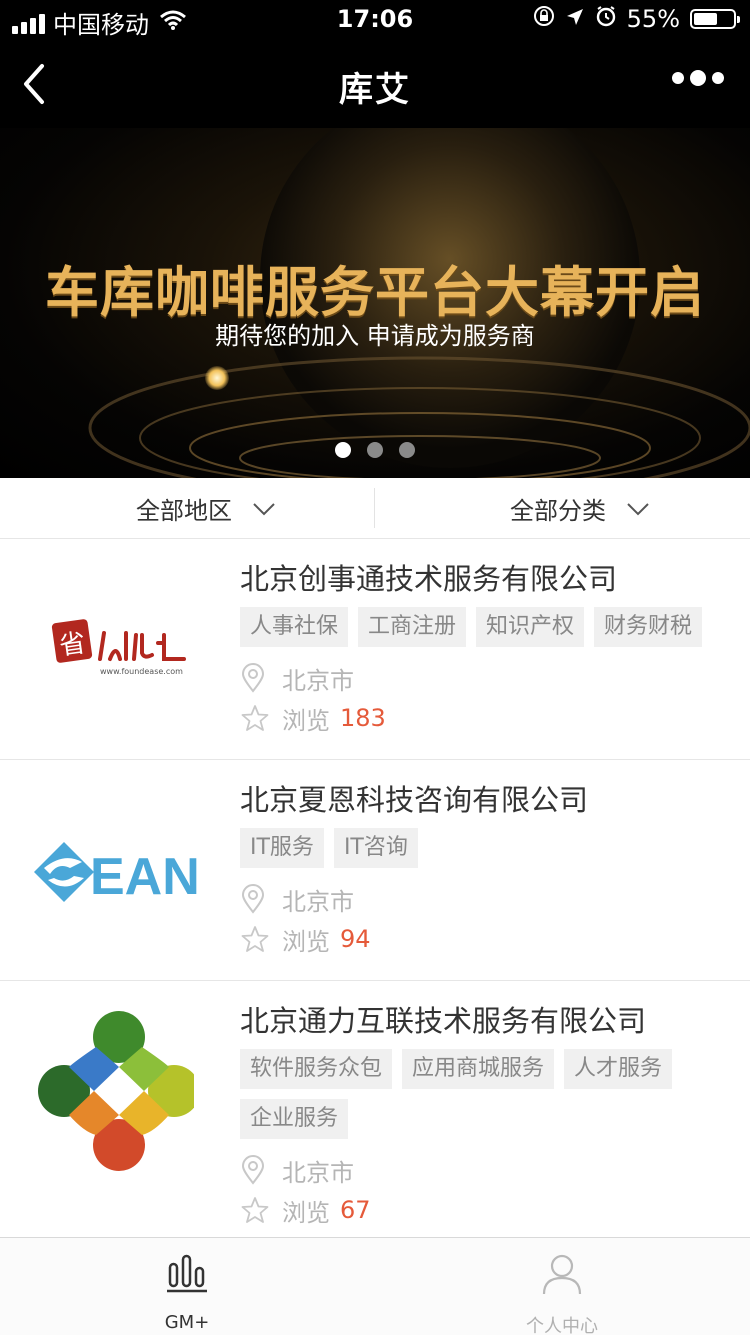  Describe the element at coordinates (544, 19) in the screenshot. I see `rotation-lock-icon` at that location.